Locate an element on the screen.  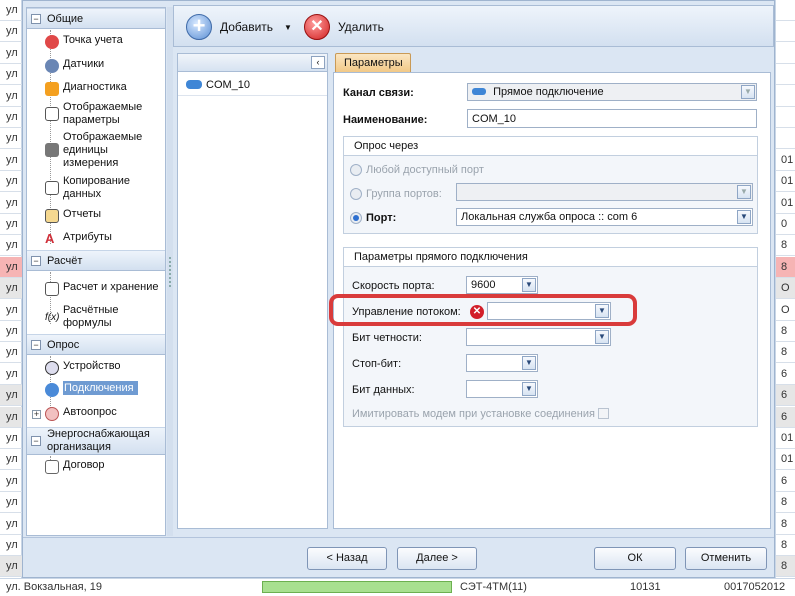
sensor-icon is located at coordinates (52, 66).